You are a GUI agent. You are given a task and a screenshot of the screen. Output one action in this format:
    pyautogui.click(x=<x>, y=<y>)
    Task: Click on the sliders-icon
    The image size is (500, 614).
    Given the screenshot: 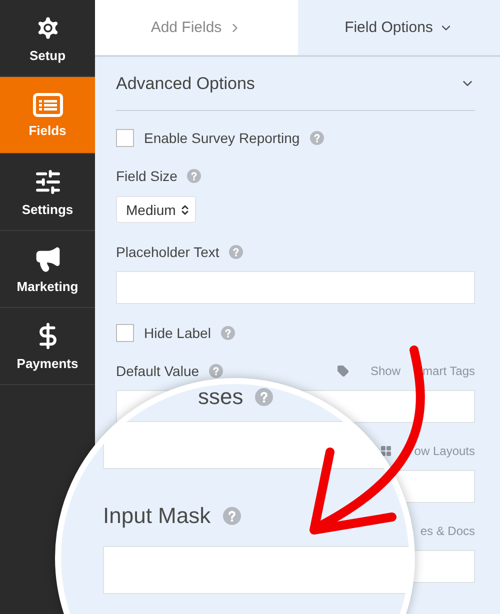 What is the action you would take?
    pyautogui.click(x=48, y=182)
    